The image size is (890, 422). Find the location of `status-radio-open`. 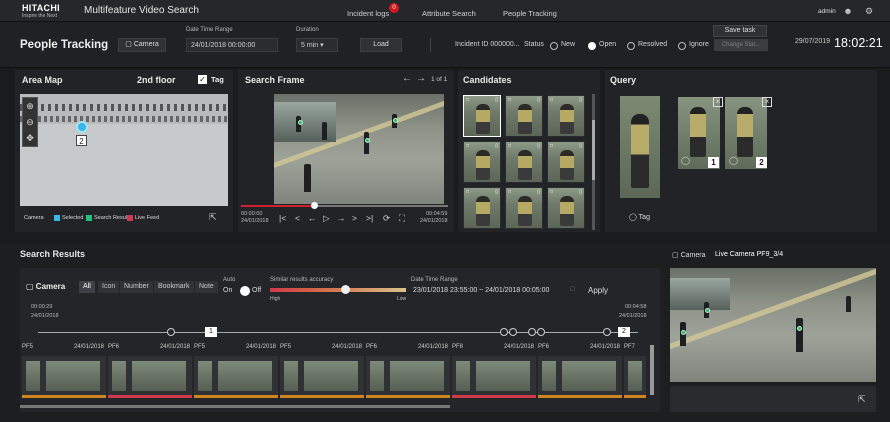

status-radio-open is located at coordinates (592, 46).